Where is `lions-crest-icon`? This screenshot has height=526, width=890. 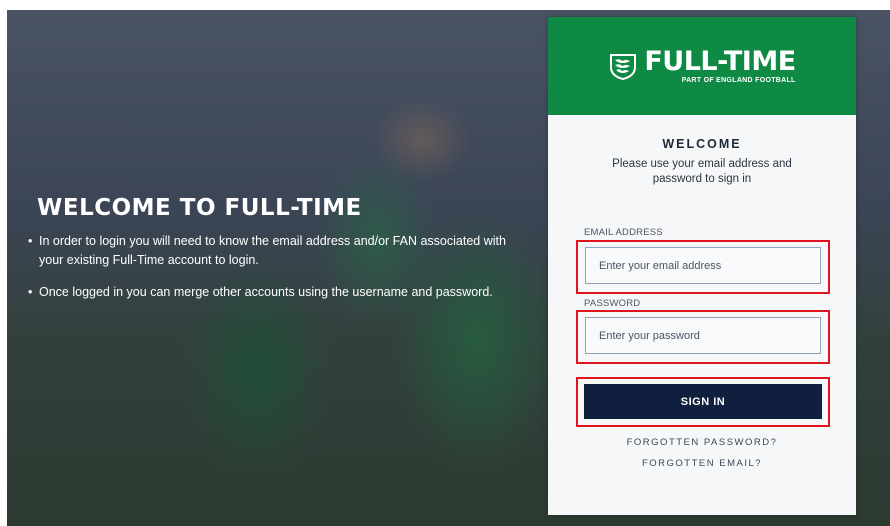 lions-crest-icon is located at coordinates (623, 67).